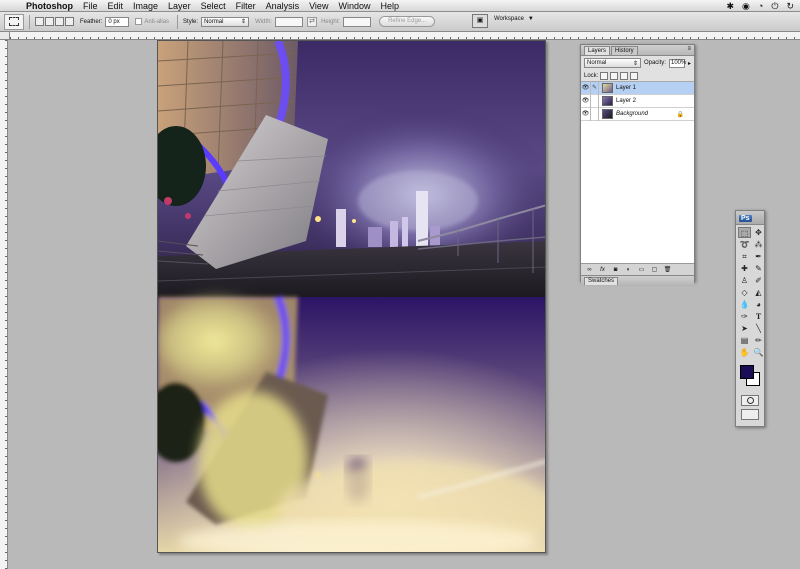 This screenshot has height=569, width=800. I want to click on add-selection-icon, so click(49, 21).